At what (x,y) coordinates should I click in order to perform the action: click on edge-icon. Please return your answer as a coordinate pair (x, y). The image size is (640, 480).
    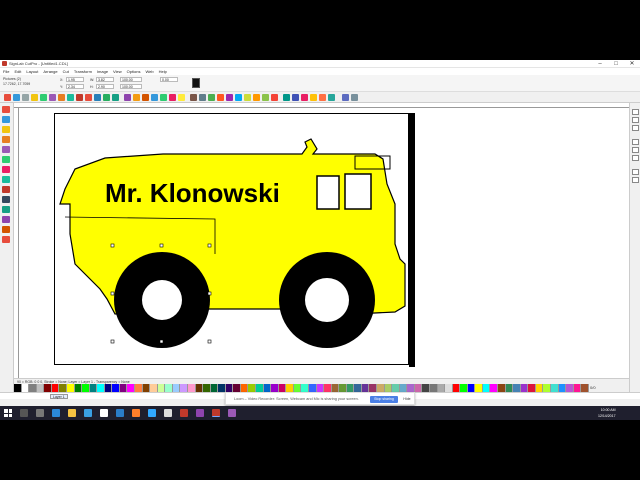
    Looking at the image, I should click on (56, 413).